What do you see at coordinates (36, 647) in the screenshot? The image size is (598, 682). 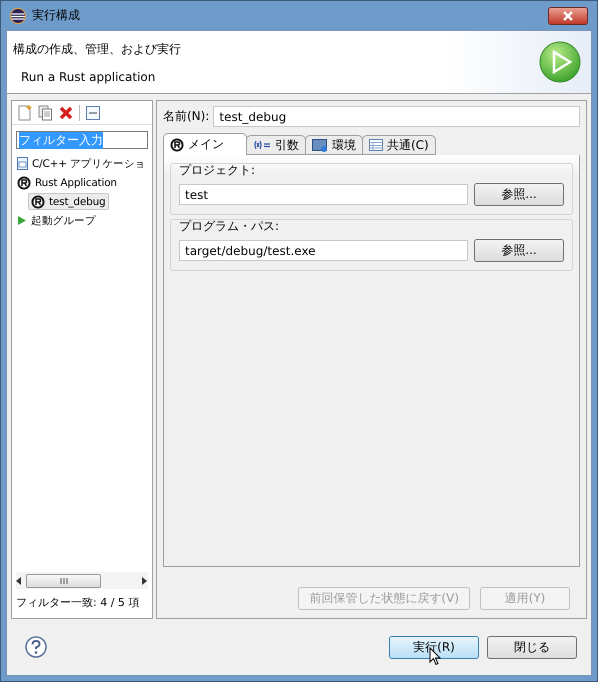 I see `help-icon` at bounding box center [36, 647].